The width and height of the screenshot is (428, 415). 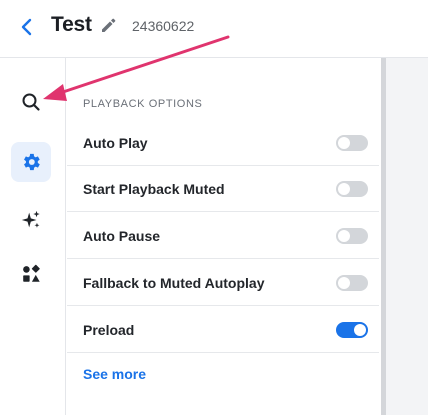 What do you see at coordinates (223, 330) in the screenshot?
I see `option-row-preload: Preload` at bounding box center [223, 330].